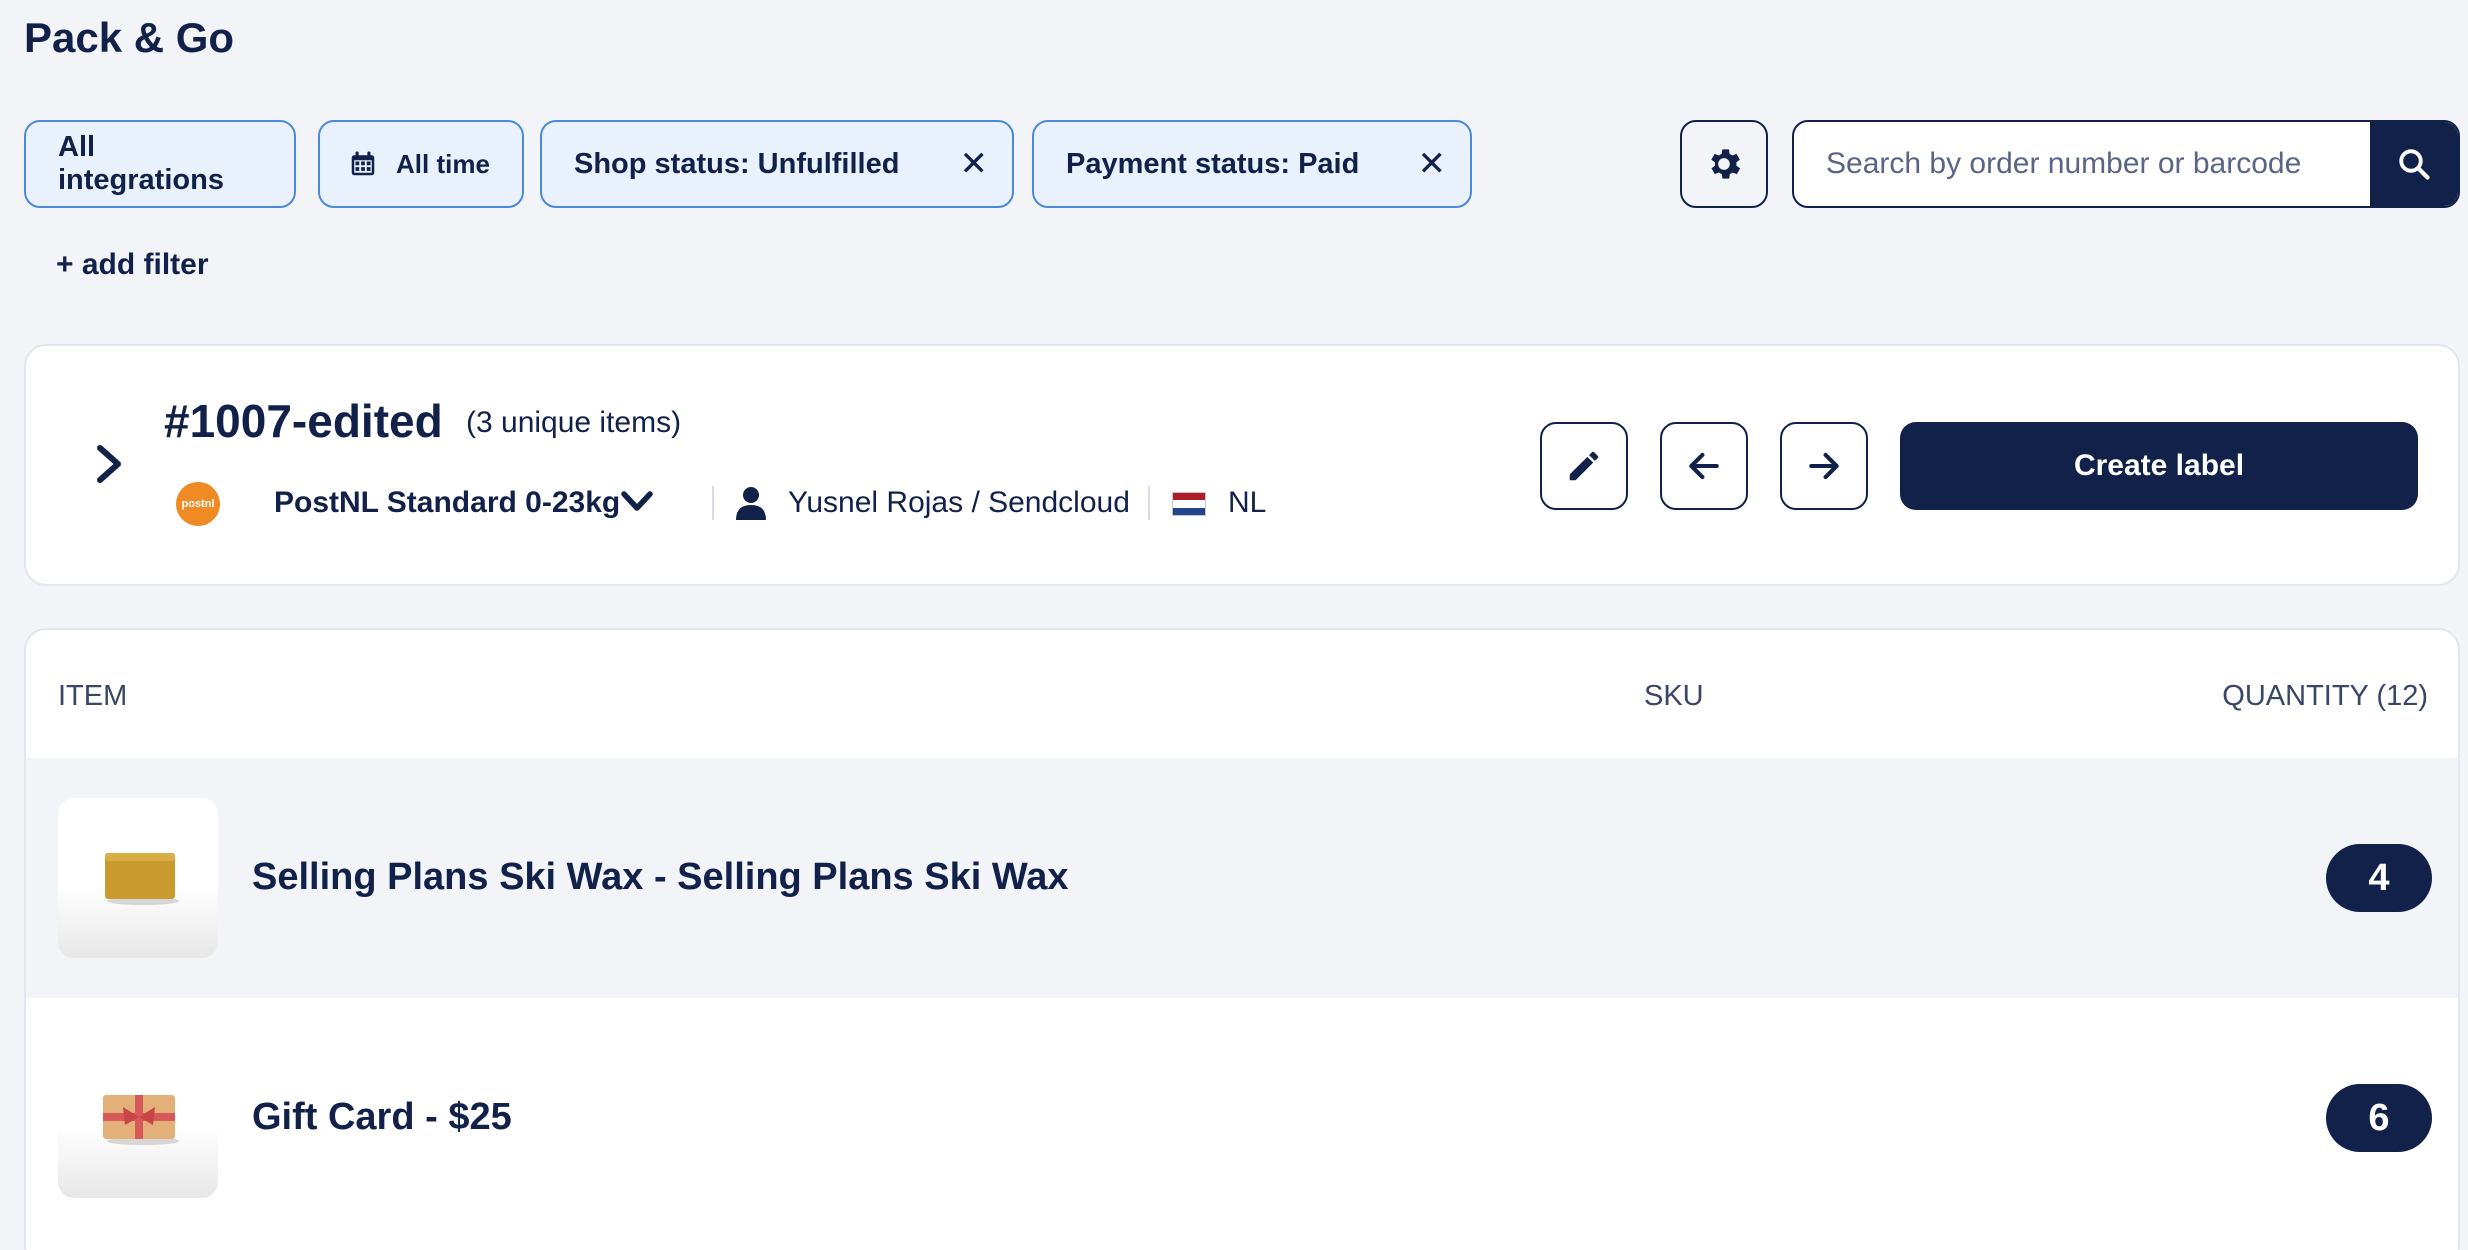 This screenshot has height=1250, width=2468. I want to click on previous-order-button, so click(1704, 466).